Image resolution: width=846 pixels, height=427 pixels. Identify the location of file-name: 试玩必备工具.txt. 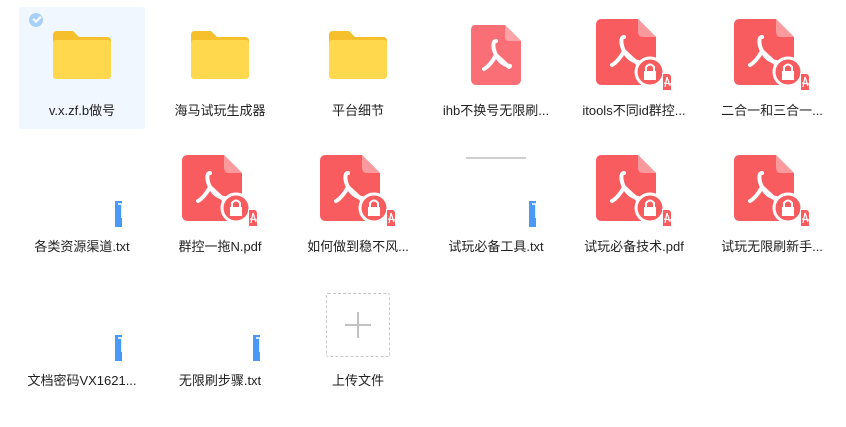
(496, 246).